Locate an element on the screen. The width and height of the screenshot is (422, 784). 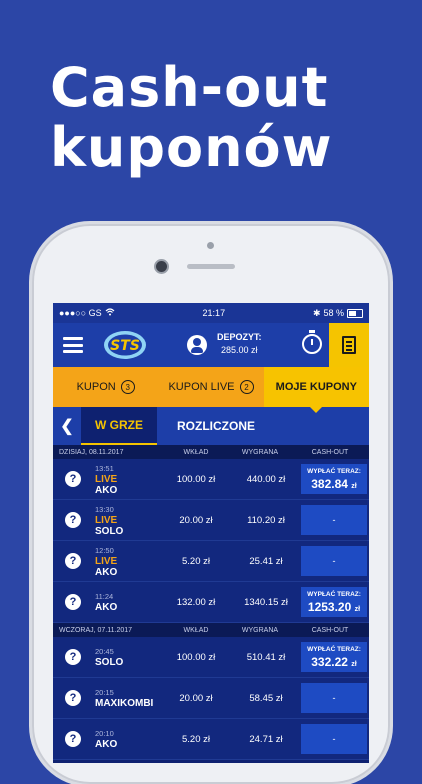
cashout-amount: 382.84 zł is located at coordinates (334, 485).